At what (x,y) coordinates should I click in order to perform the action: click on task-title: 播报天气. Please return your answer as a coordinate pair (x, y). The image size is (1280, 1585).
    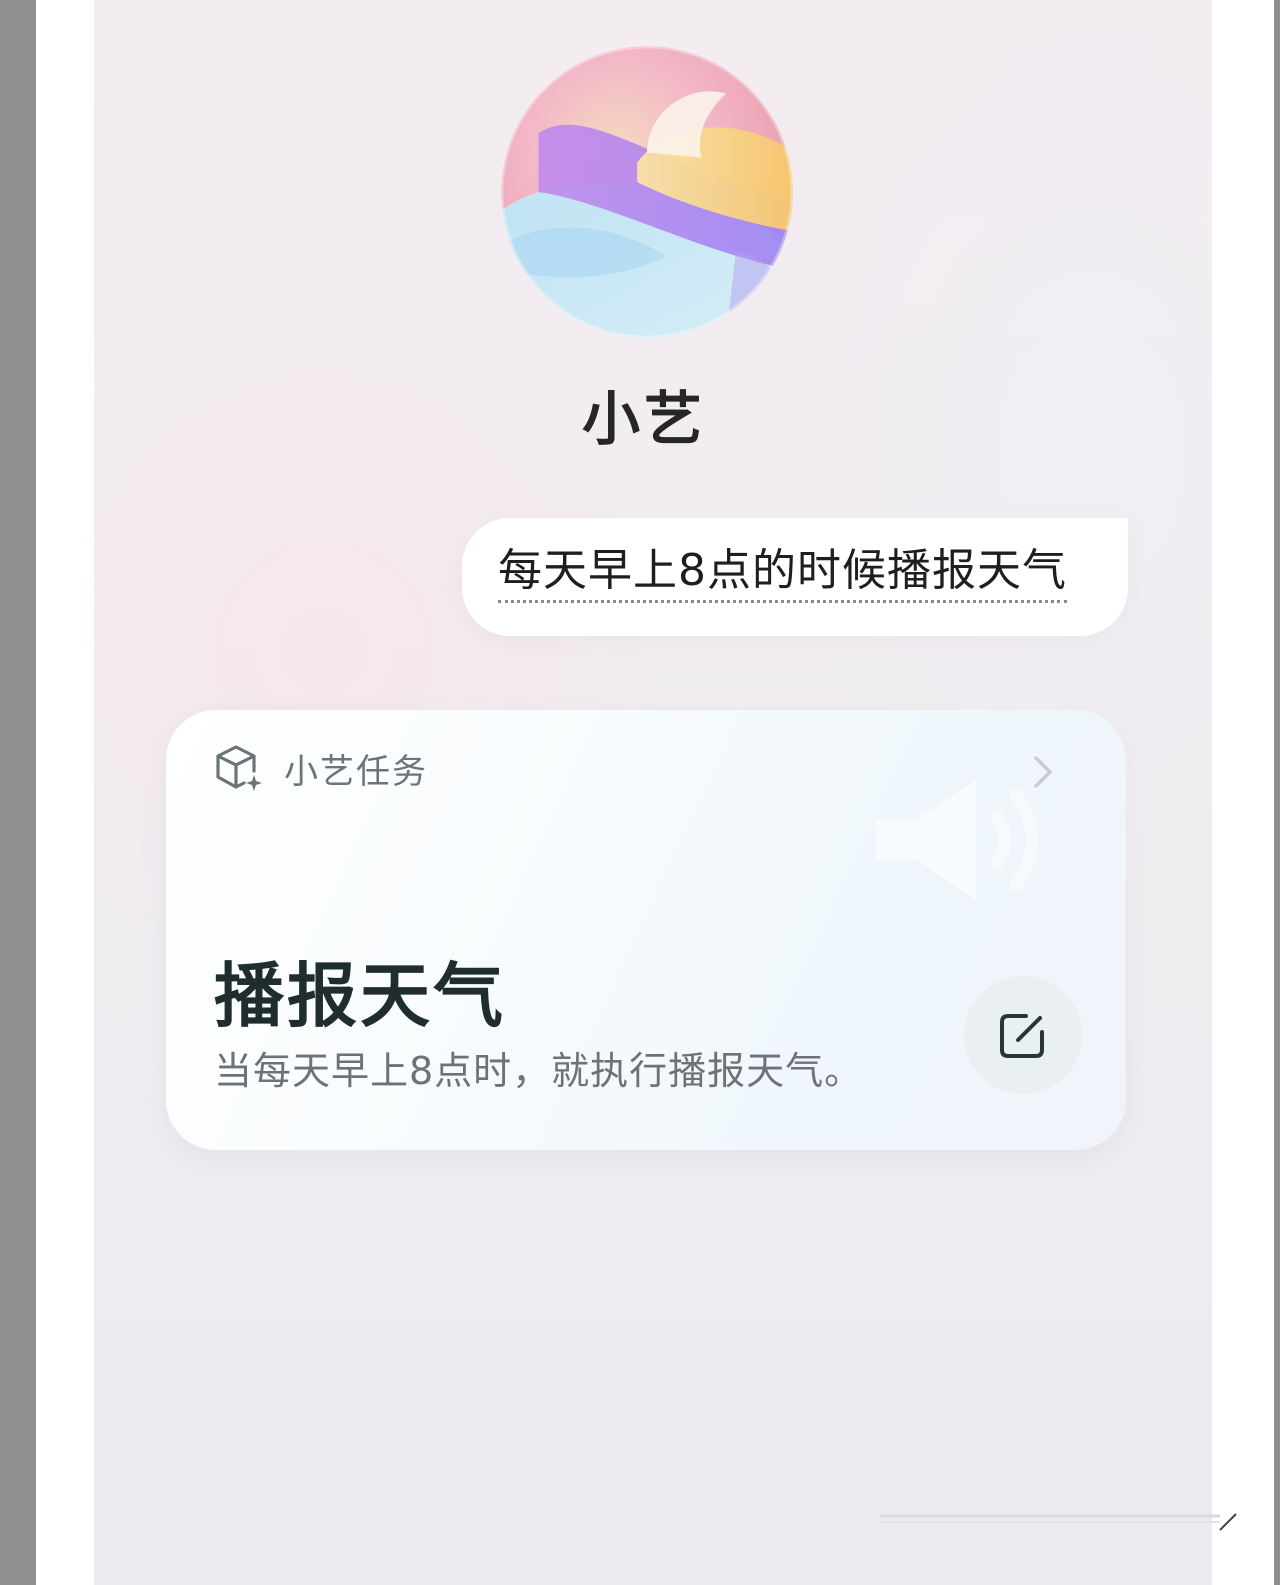
    Looking at the image, I should click on (360, 996).